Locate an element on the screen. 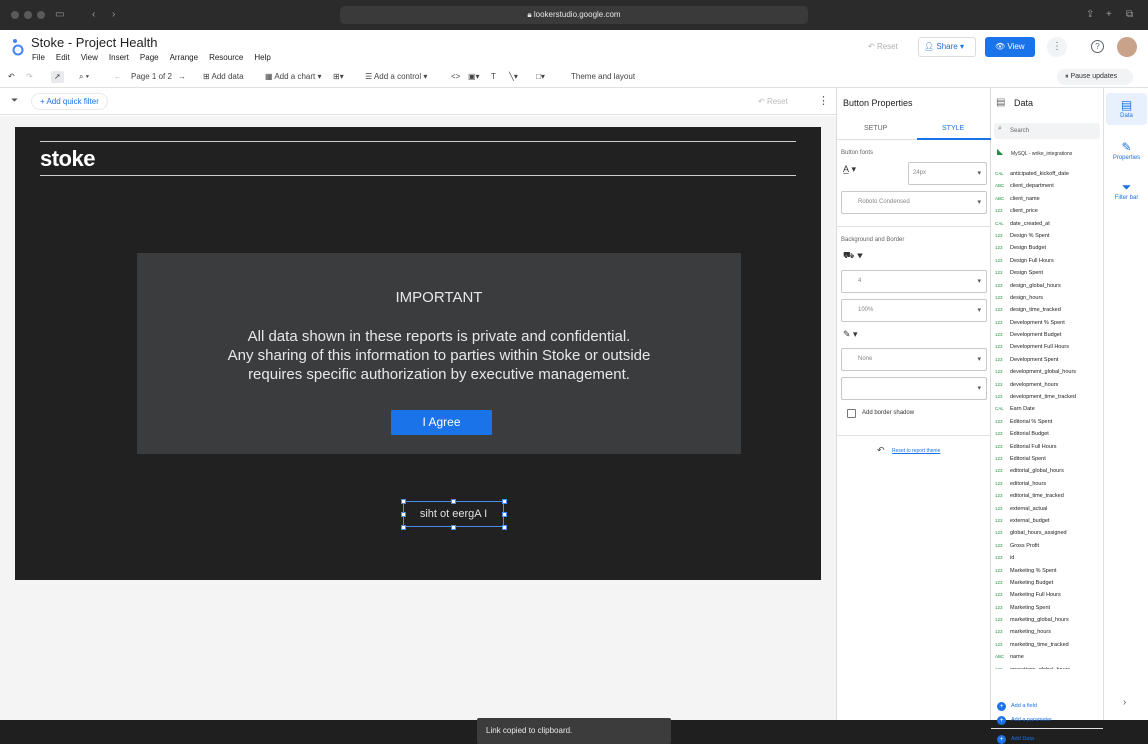  add-control-button: ☰ Add a control ▾ is located at coordinates (396, 77).